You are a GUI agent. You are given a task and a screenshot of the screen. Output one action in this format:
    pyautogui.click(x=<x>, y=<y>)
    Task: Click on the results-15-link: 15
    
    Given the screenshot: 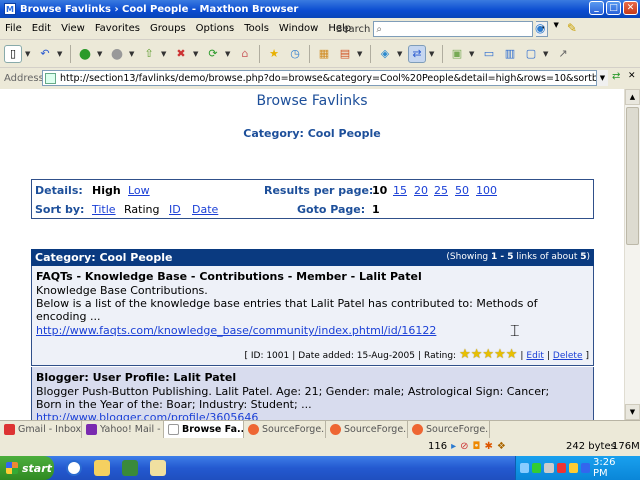 What is the action you would take?
    pyautogui.click(x=400, y=190)
    